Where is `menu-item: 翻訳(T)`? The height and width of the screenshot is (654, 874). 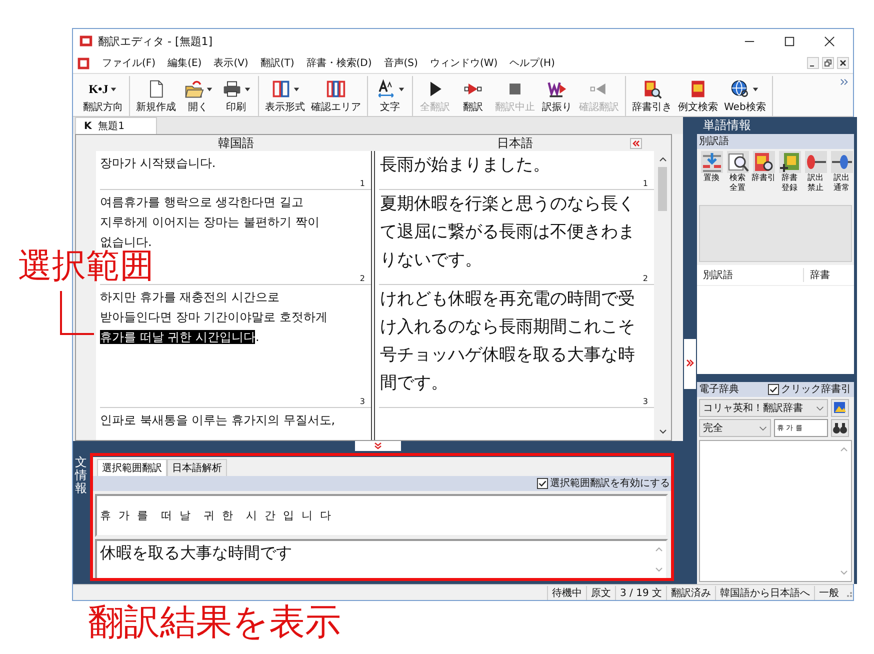 menu-item: 翻訳(T) is located at coordinates (277, 63).